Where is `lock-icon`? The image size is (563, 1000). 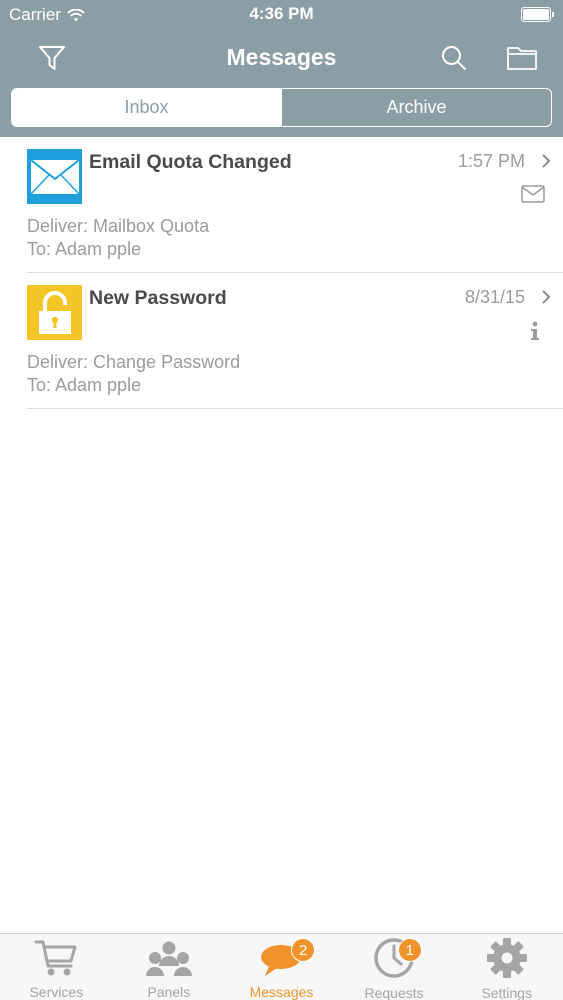 lock-icon is located at coordinates (54, 312).